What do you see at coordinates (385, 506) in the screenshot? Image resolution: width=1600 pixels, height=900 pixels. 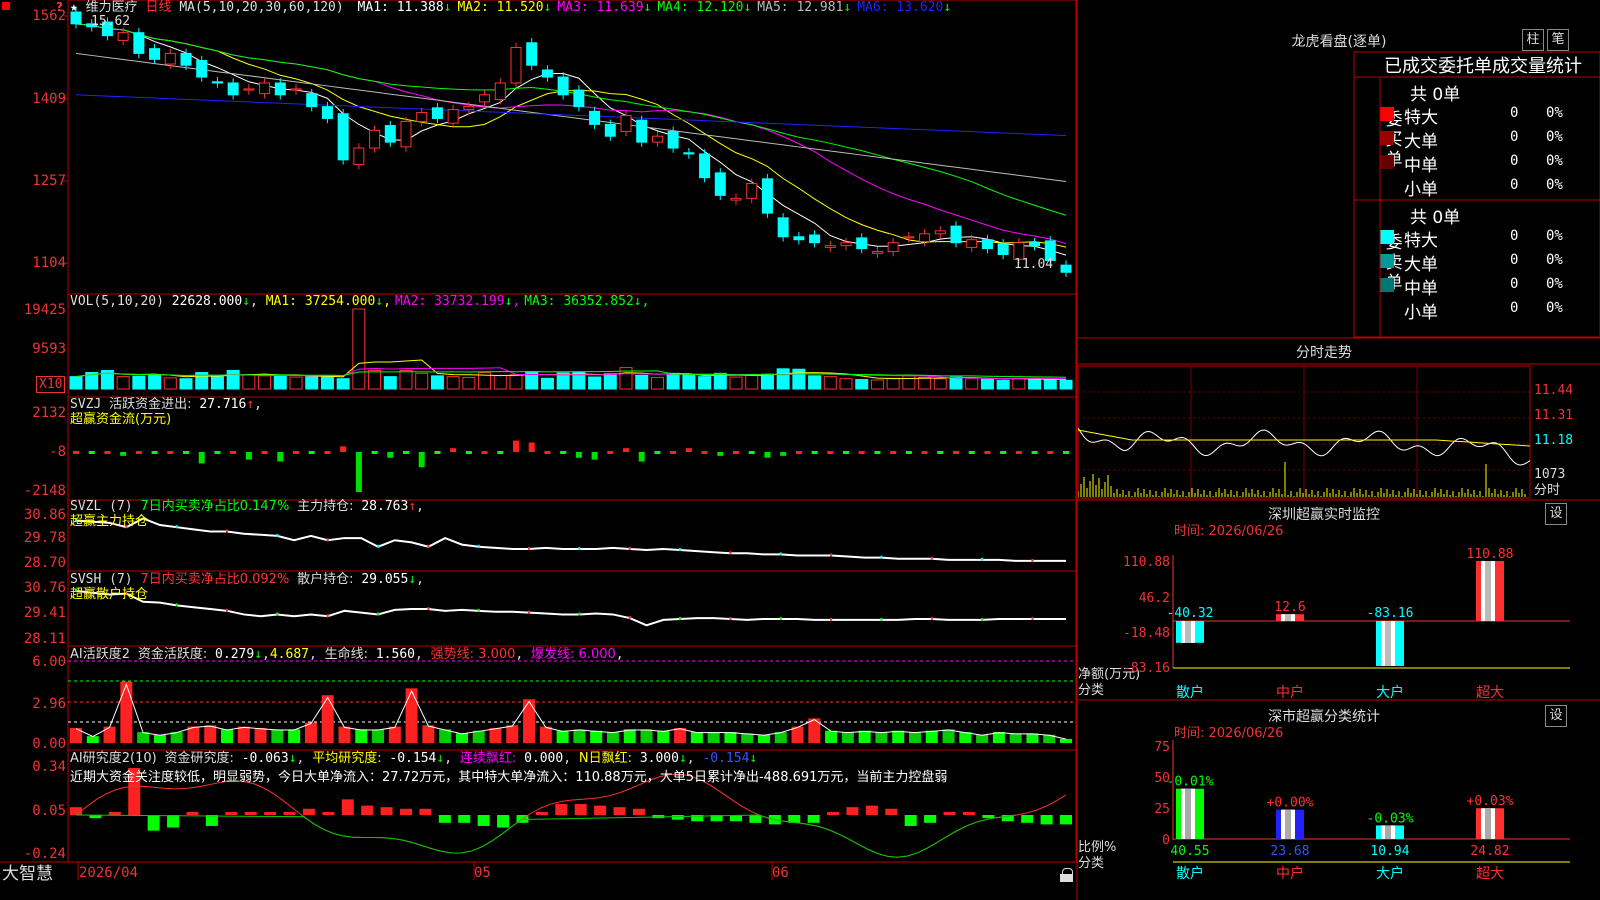 I see `svzl-hold-value: 28.763` at bounding box center [385, 506].